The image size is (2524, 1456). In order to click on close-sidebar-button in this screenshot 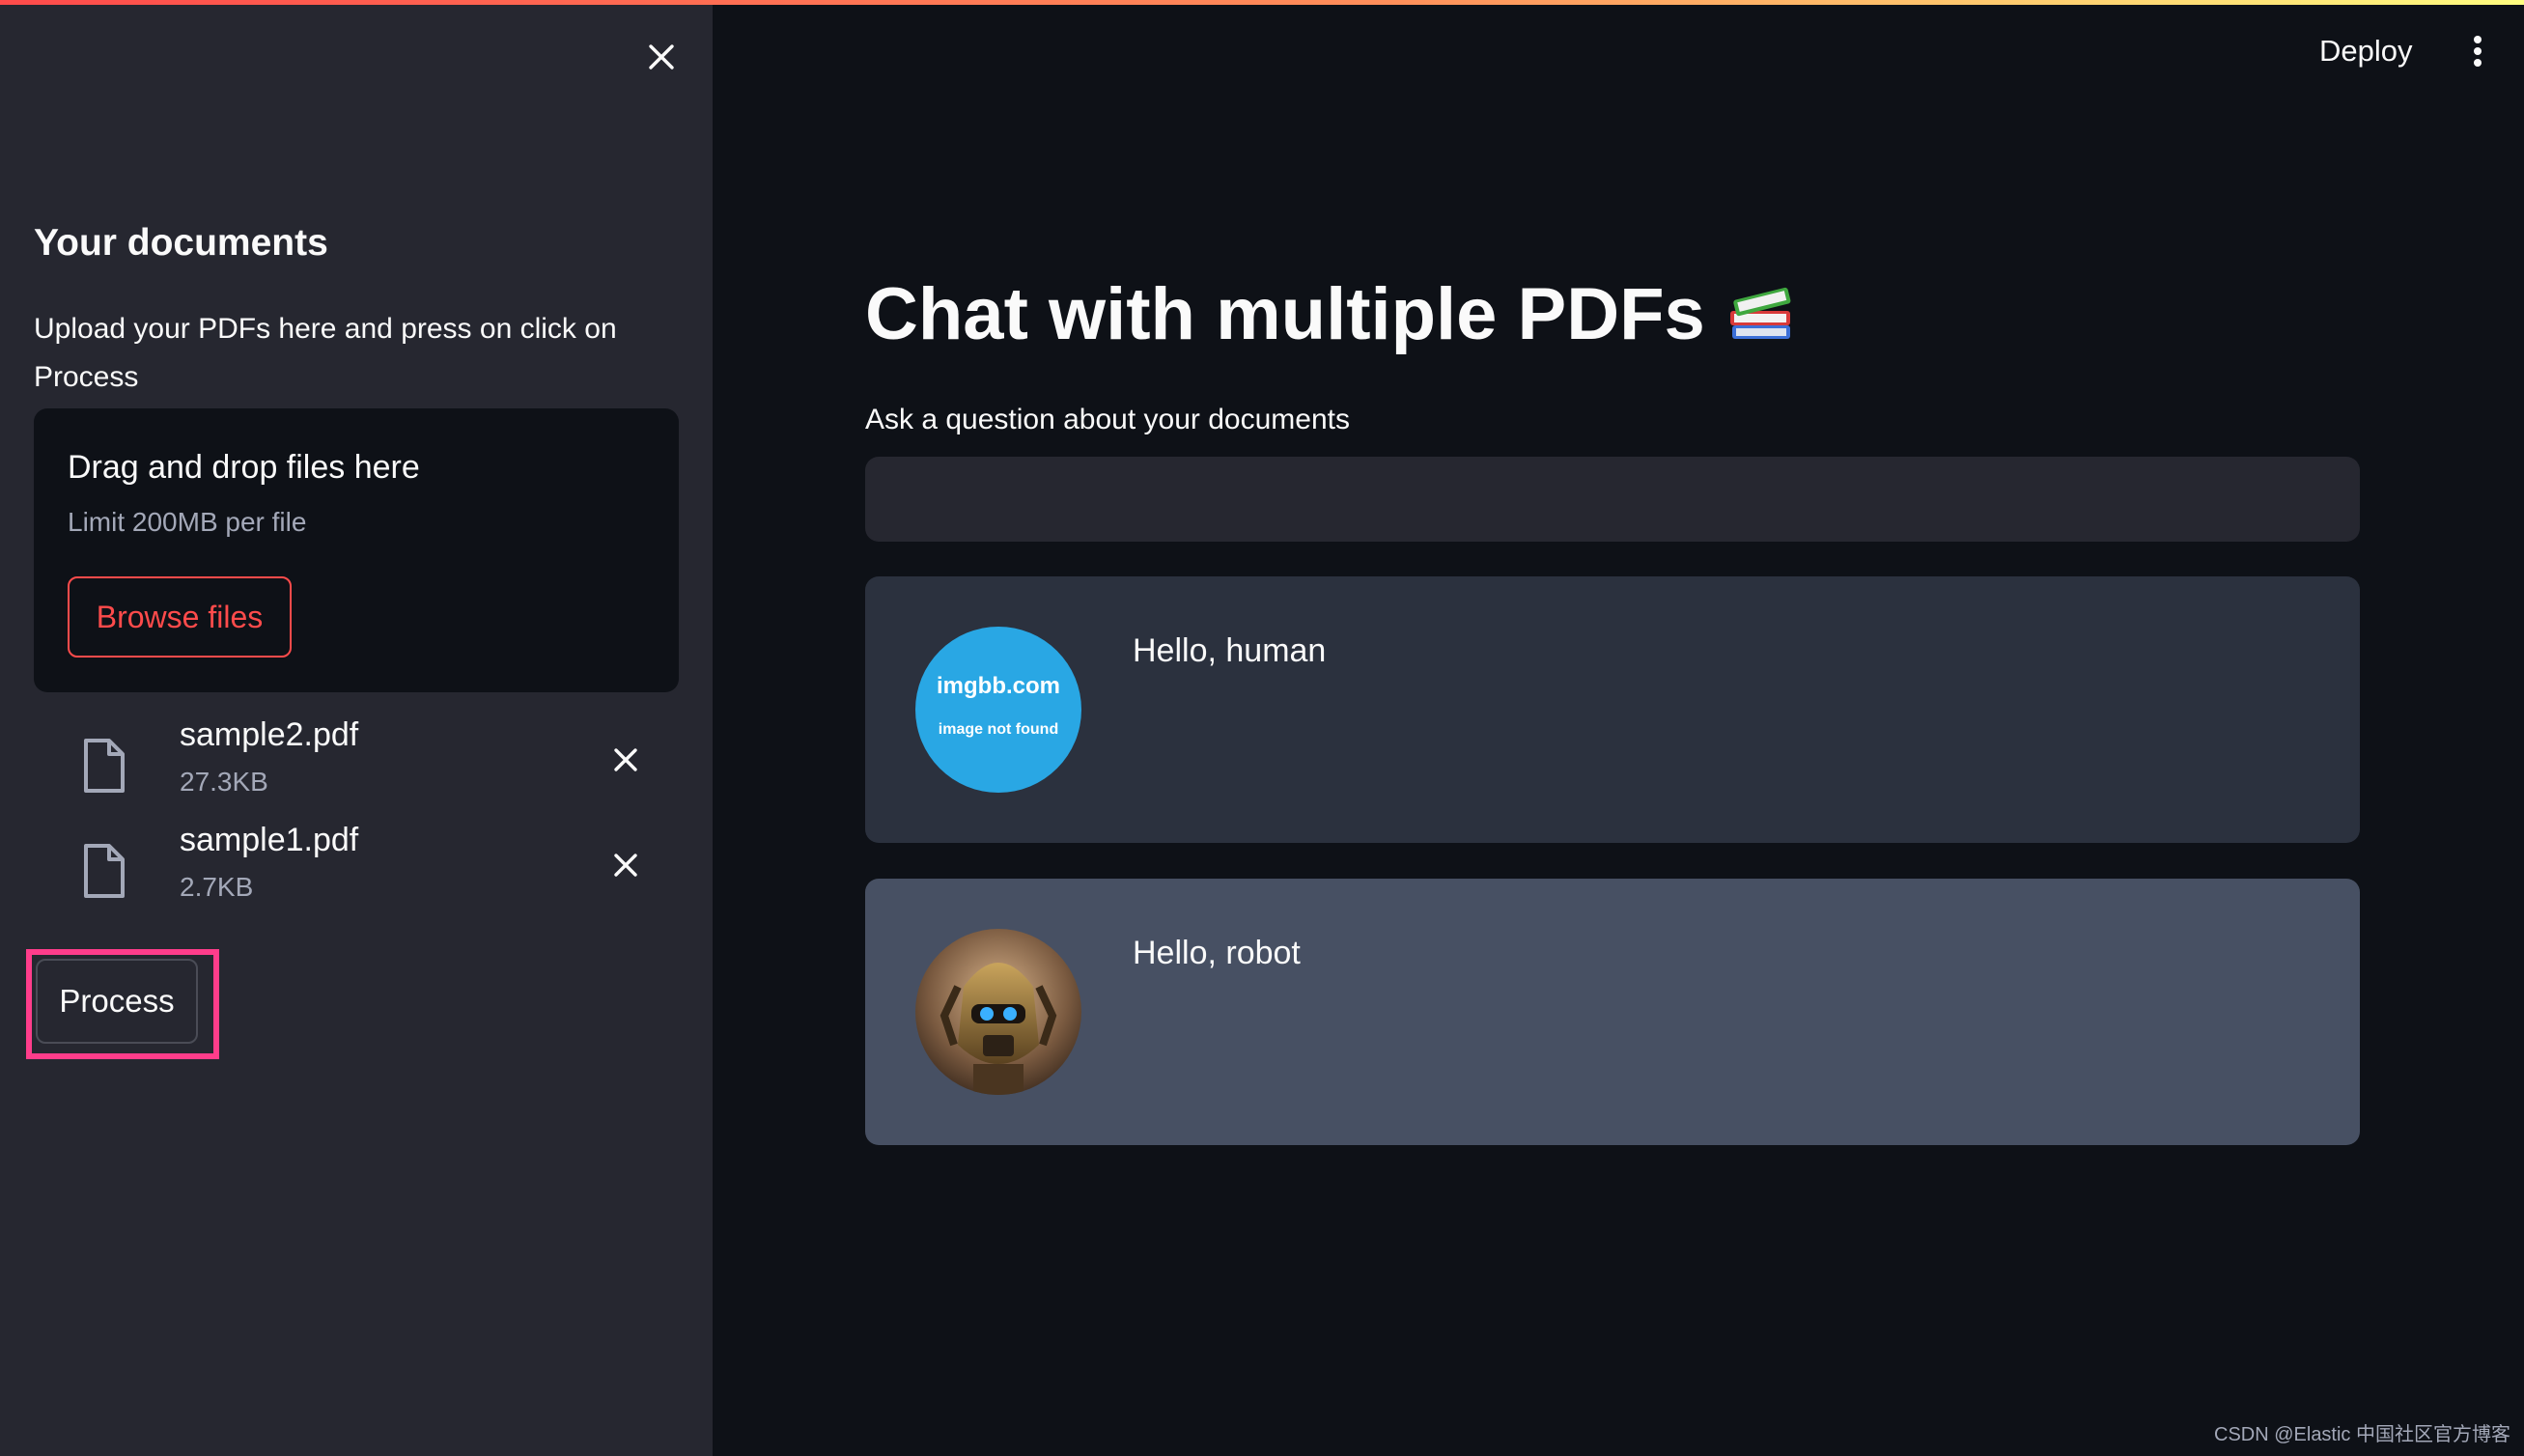, I will do `click(662, 57)`.